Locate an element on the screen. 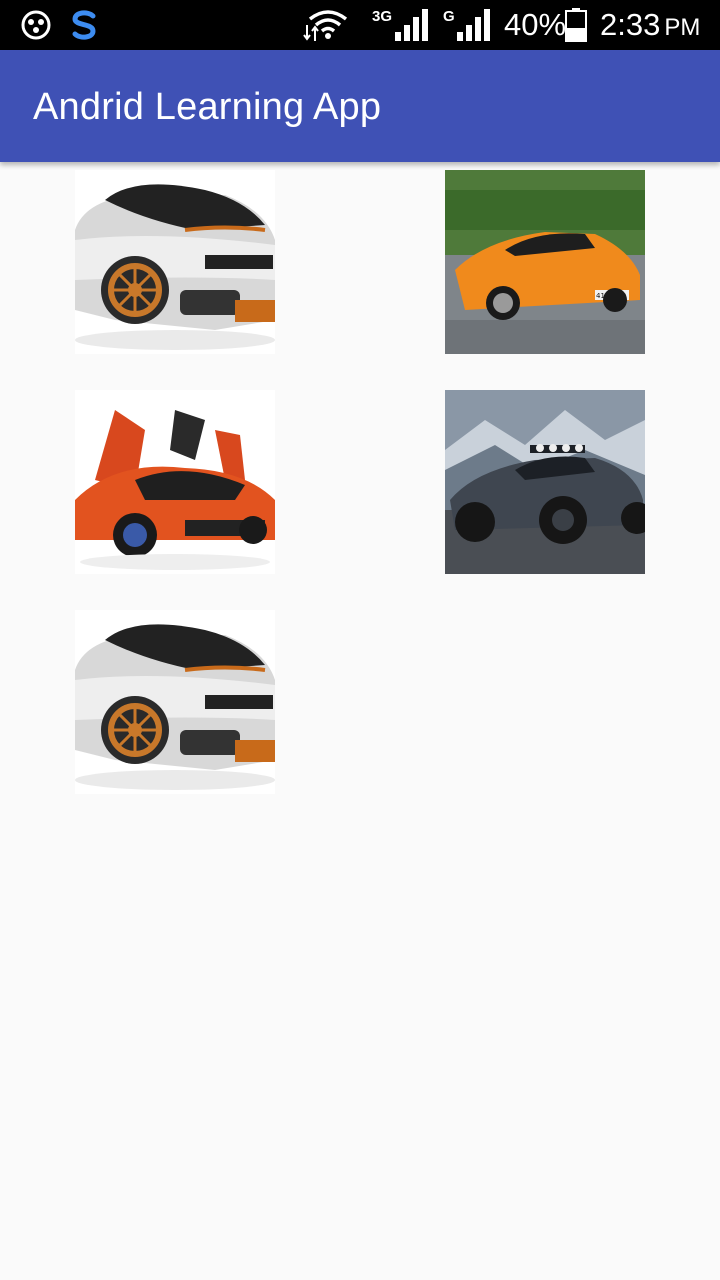  clock-ampm: PM is located at coordinates (682, 27).